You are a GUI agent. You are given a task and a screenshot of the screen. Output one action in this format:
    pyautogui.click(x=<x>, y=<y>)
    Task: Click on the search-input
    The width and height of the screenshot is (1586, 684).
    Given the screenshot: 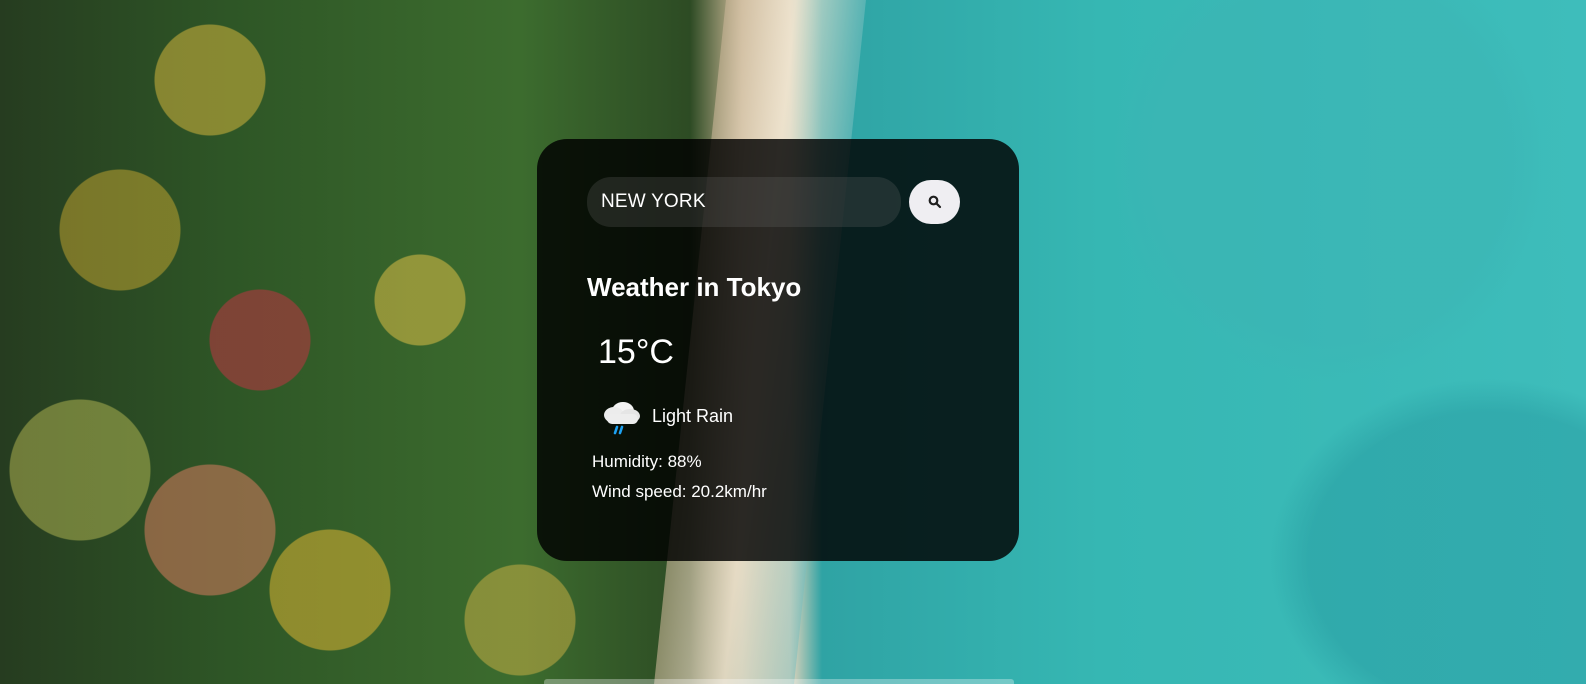 What is the action you would take?
    pyautogui.click(x=744, y=202)
    